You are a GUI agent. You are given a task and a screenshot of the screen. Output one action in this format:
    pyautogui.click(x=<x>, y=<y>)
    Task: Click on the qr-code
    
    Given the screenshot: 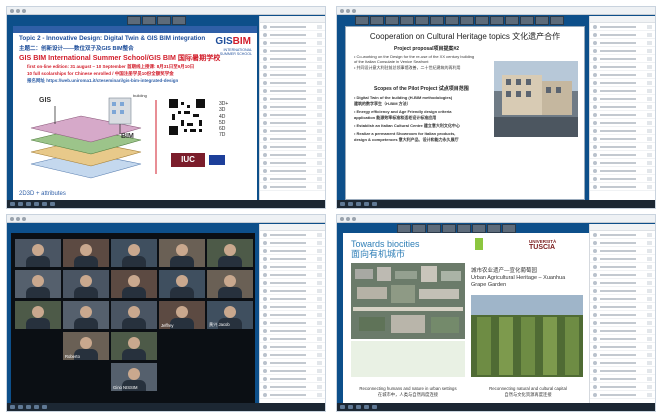 What is the action you would take?
    pyautogui.click(x=187, y=117)
    